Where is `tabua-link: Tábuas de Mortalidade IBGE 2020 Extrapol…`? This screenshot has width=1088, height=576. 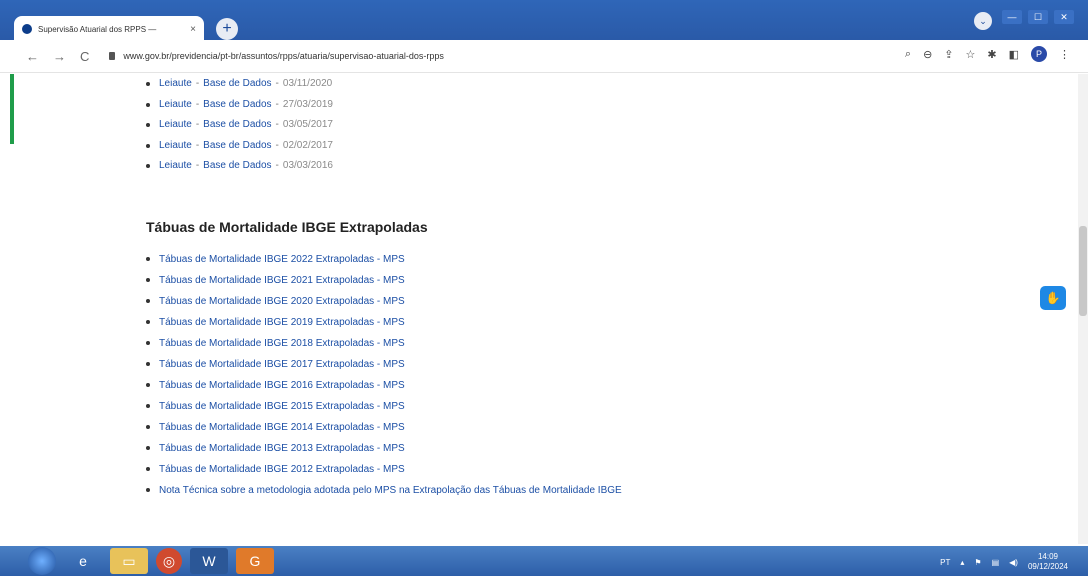 tabua-link: Tábuas de Mortalidade IBGE 2020 Extrapol… is located at coordinates (282, 301).